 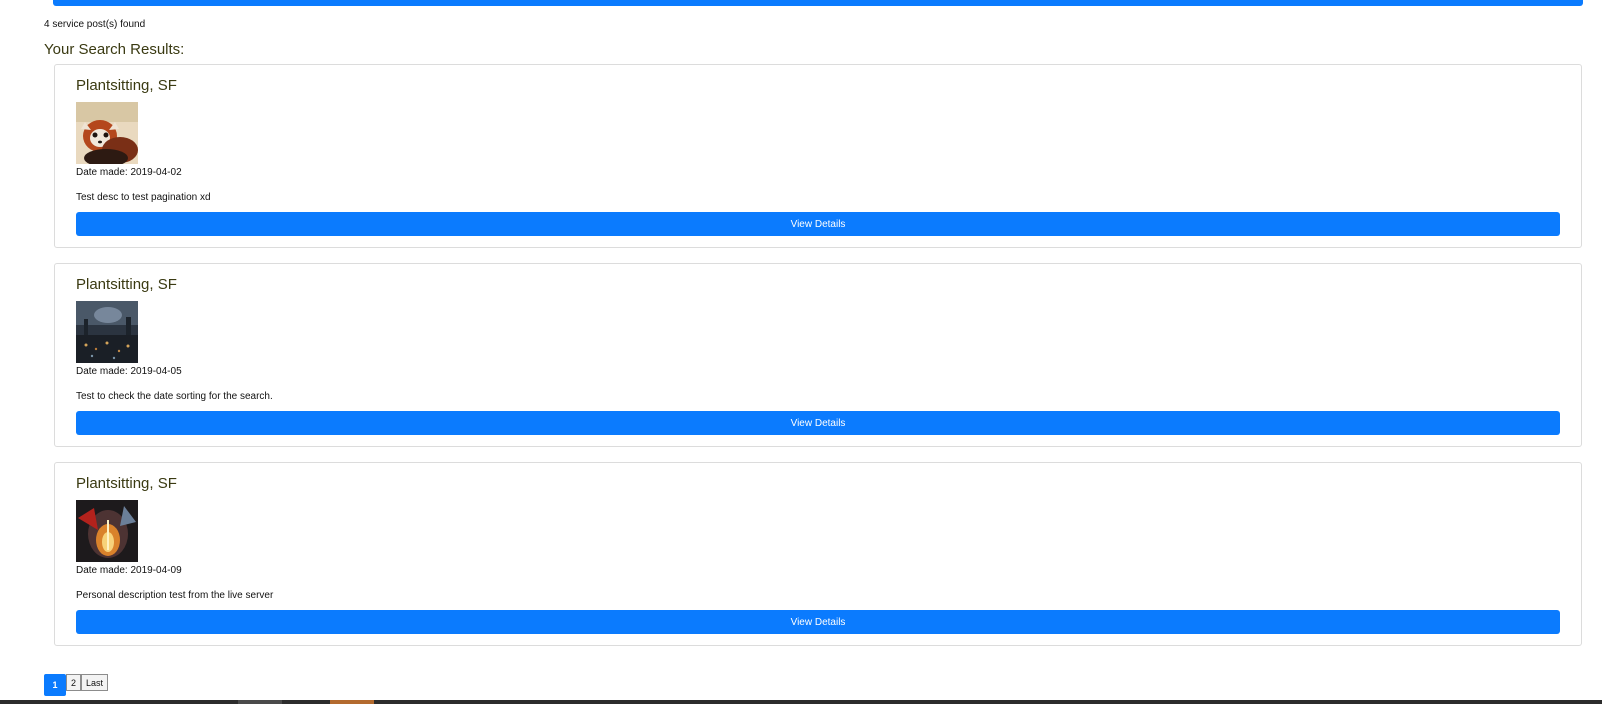 I want to click on taskbar-edge, so click(x=801, y=702).